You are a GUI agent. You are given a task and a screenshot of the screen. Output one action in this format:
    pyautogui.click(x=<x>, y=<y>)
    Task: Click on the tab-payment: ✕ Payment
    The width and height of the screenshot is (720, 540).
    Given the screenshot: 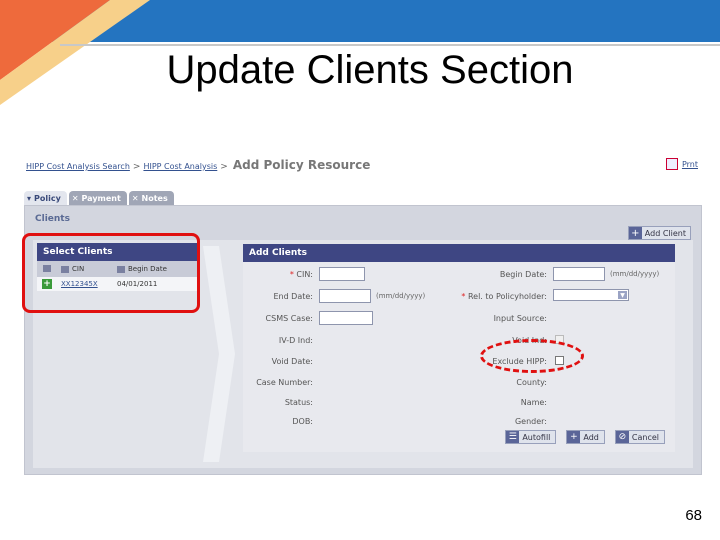 What is the action you would take?
    pyautogui.click(x=97, y=198)
    